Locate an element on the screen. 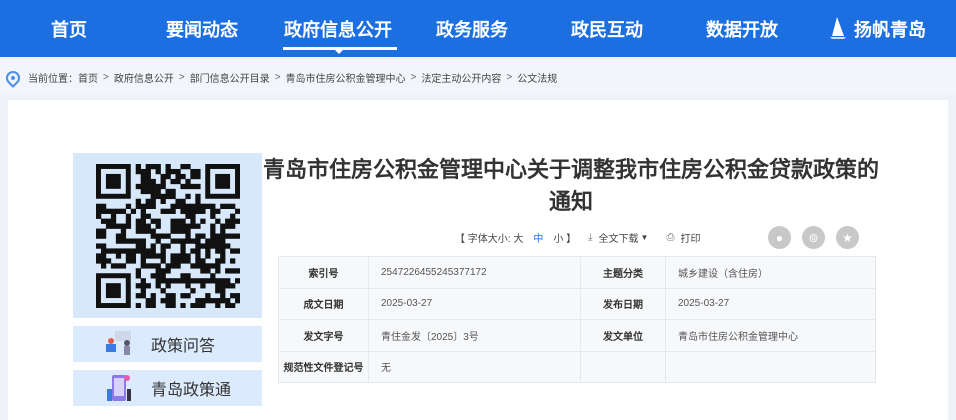 This screenshot has height=420, width=956. article-title: 青岛市住房公积金管理中心关于调整我市住房公积金贷款政策的通知 is located at coordinates (570, 185).